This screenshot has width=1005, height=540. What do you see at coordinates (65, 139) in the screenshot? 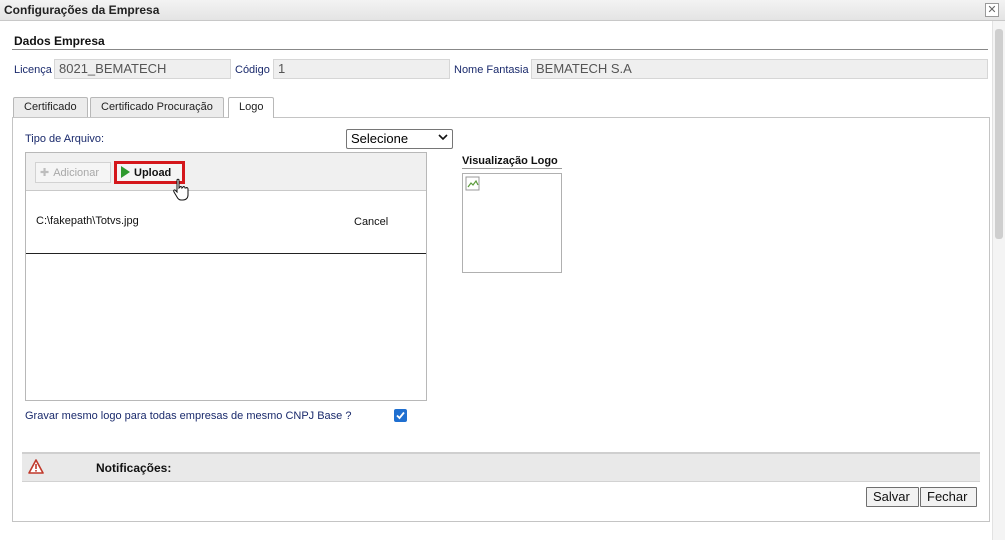
I see `file-type-label: Tipo de Arquivo:` at bounding box center [65, 139].